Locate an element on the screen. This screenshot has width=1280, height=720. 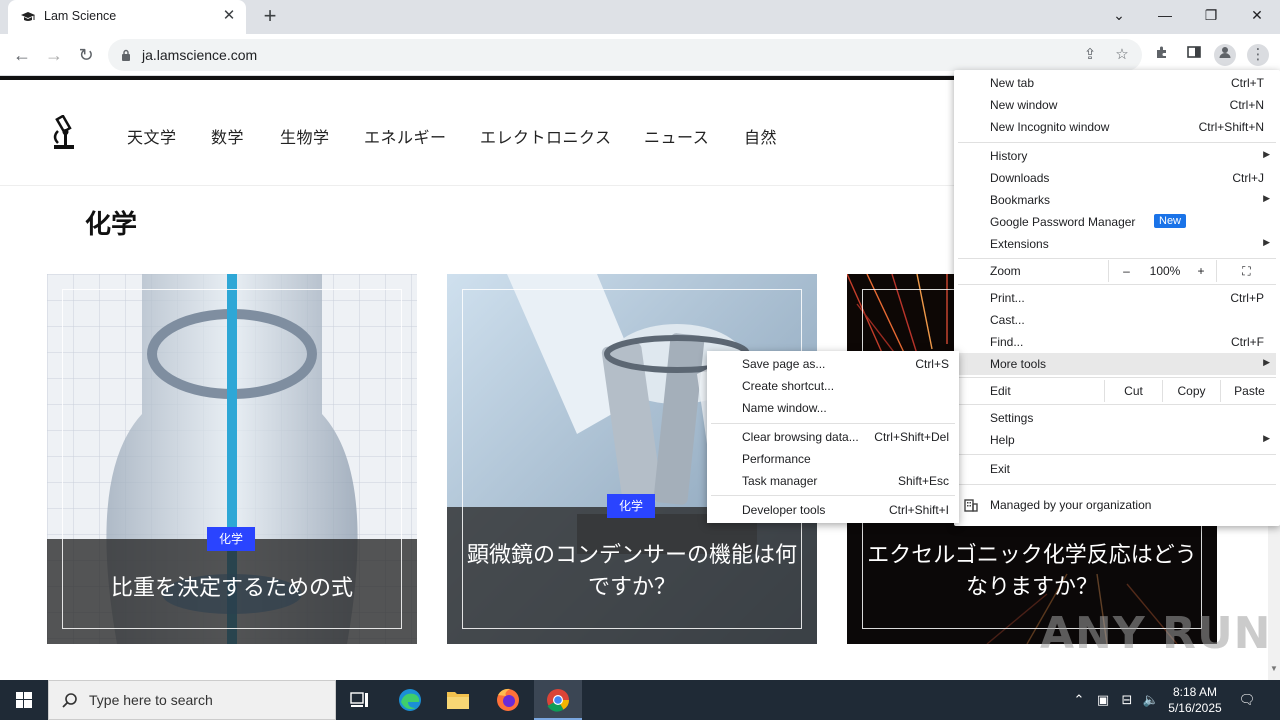
menu-label: Performance is located at coordinates (776, 459).